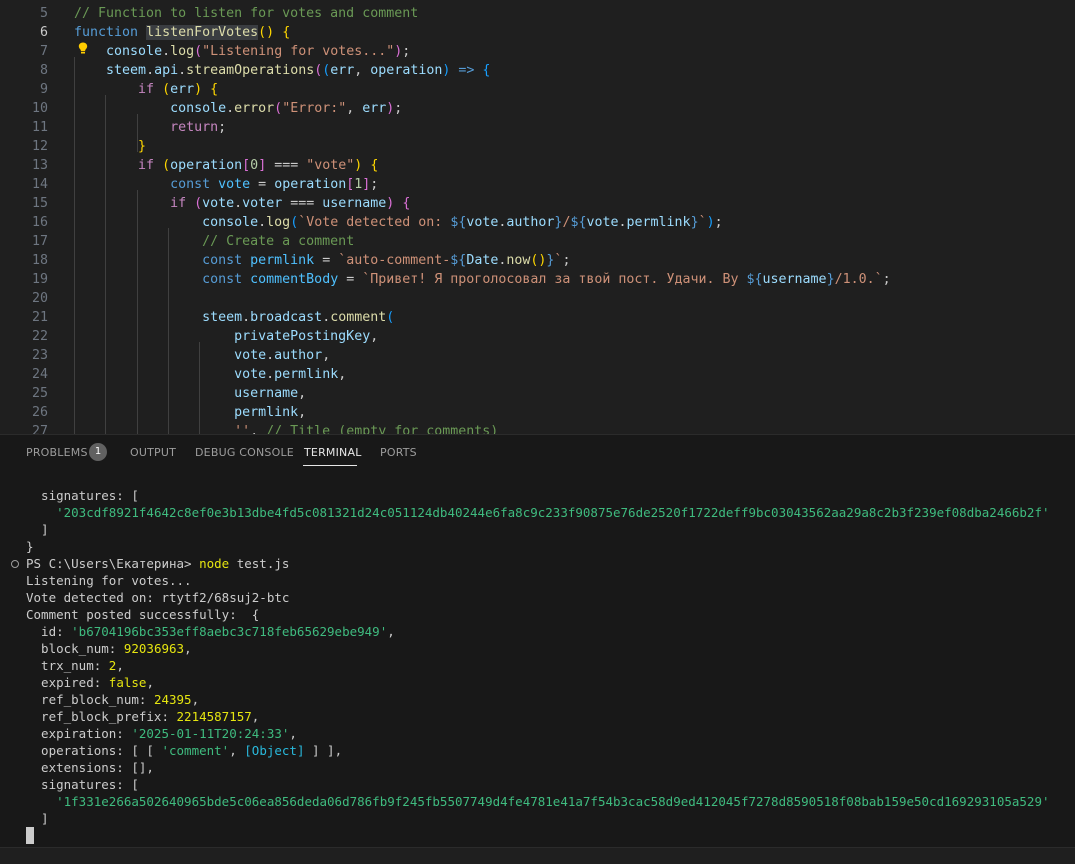  I want to click on terminal-line: ], so click(37, 818).